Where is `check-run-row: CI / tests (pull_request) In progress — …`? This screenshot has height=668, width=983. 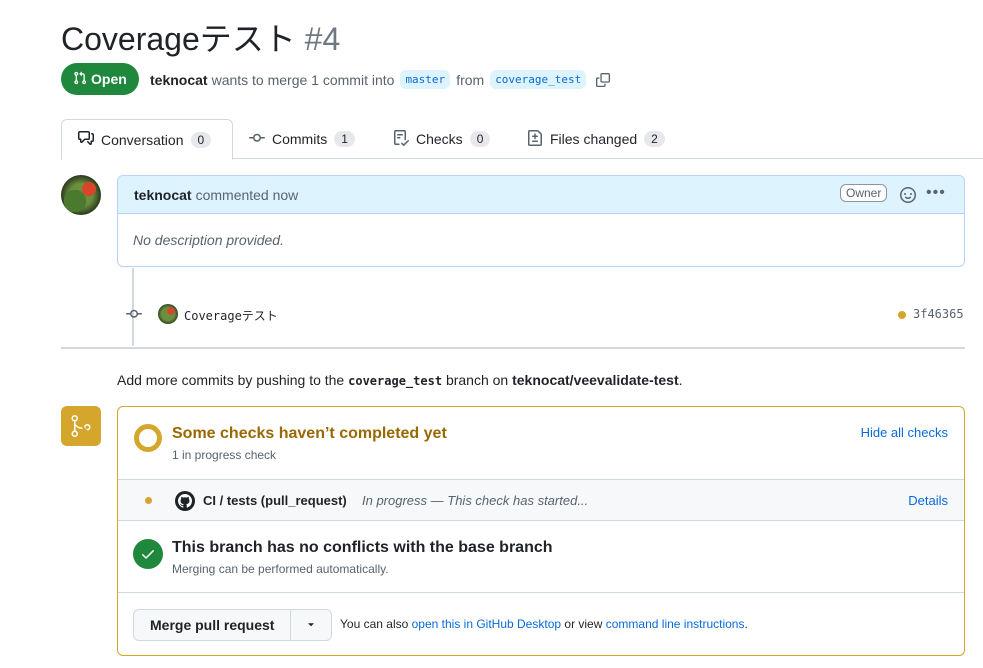 check-run-row: CI / tests (pull_request) In progress — … is located at coordinates (541, 500).